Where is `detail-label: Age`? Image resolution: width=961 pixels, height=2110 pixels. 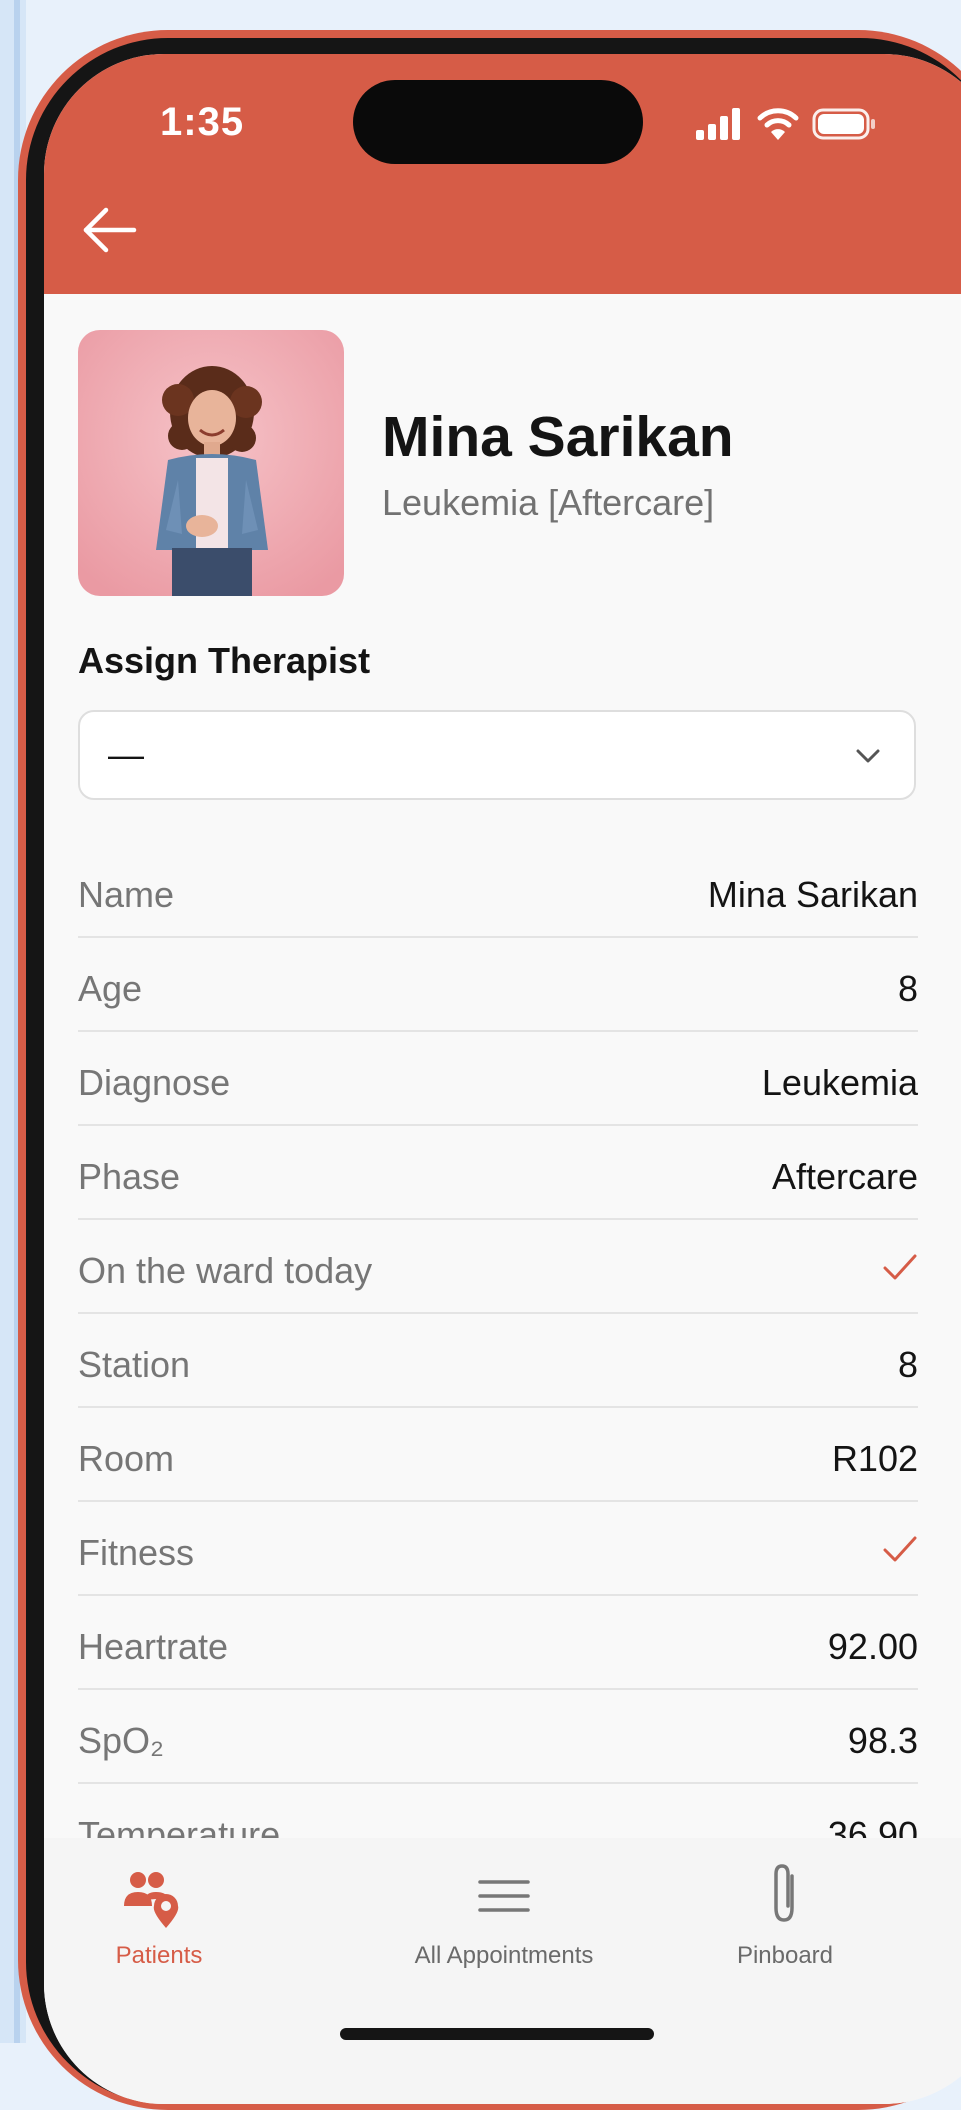
detail-label: Age is located at coordinates (110, 988).